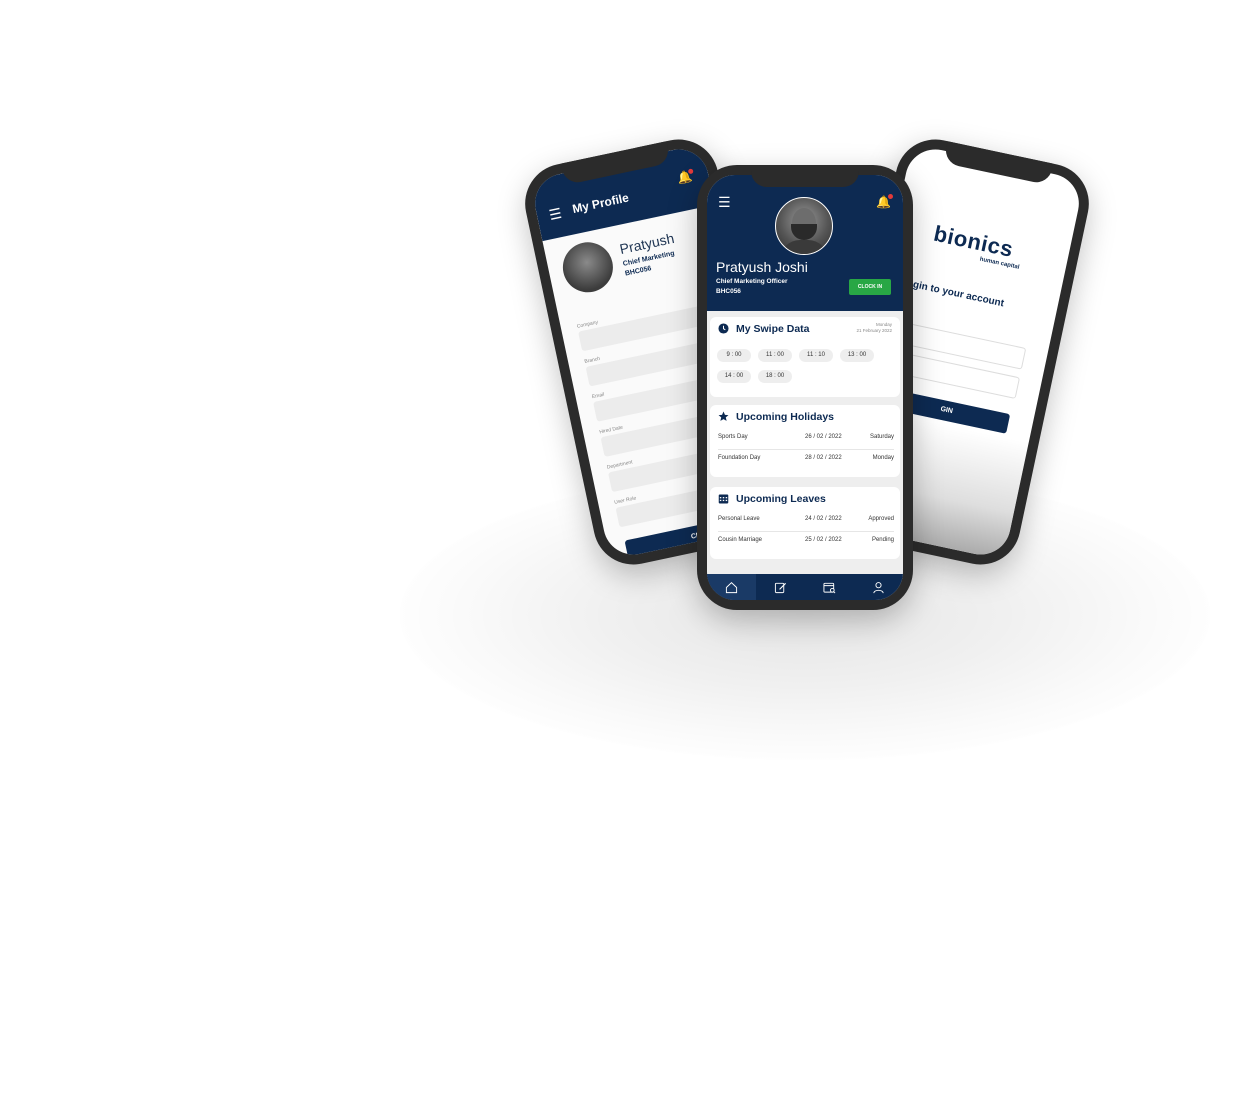  Describe the element at coordinates (857, 355) in the screenshot. I see `swipe-time-chip: 13 : 00` at that location.